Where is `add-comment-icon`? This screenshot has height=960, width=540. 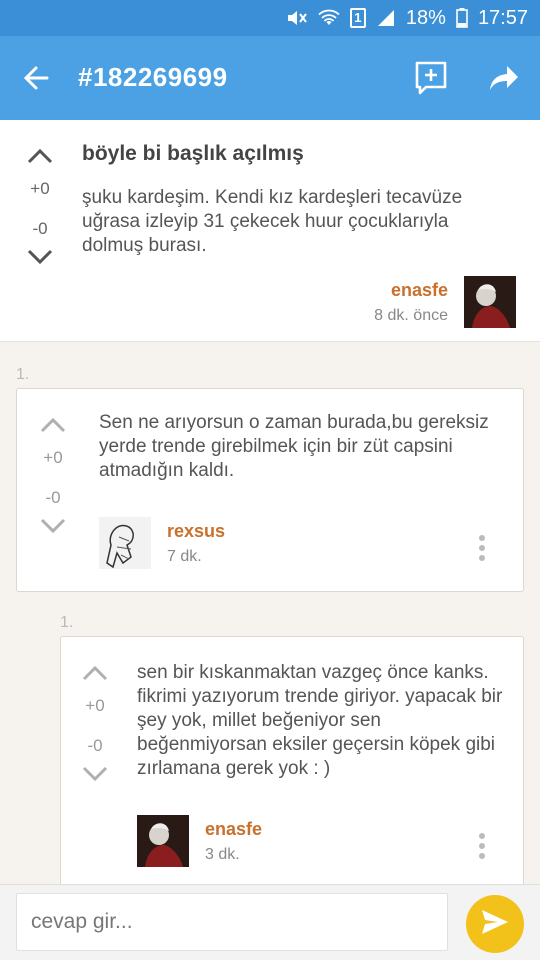 add-comment-icon is located at coordinates (431, 78).